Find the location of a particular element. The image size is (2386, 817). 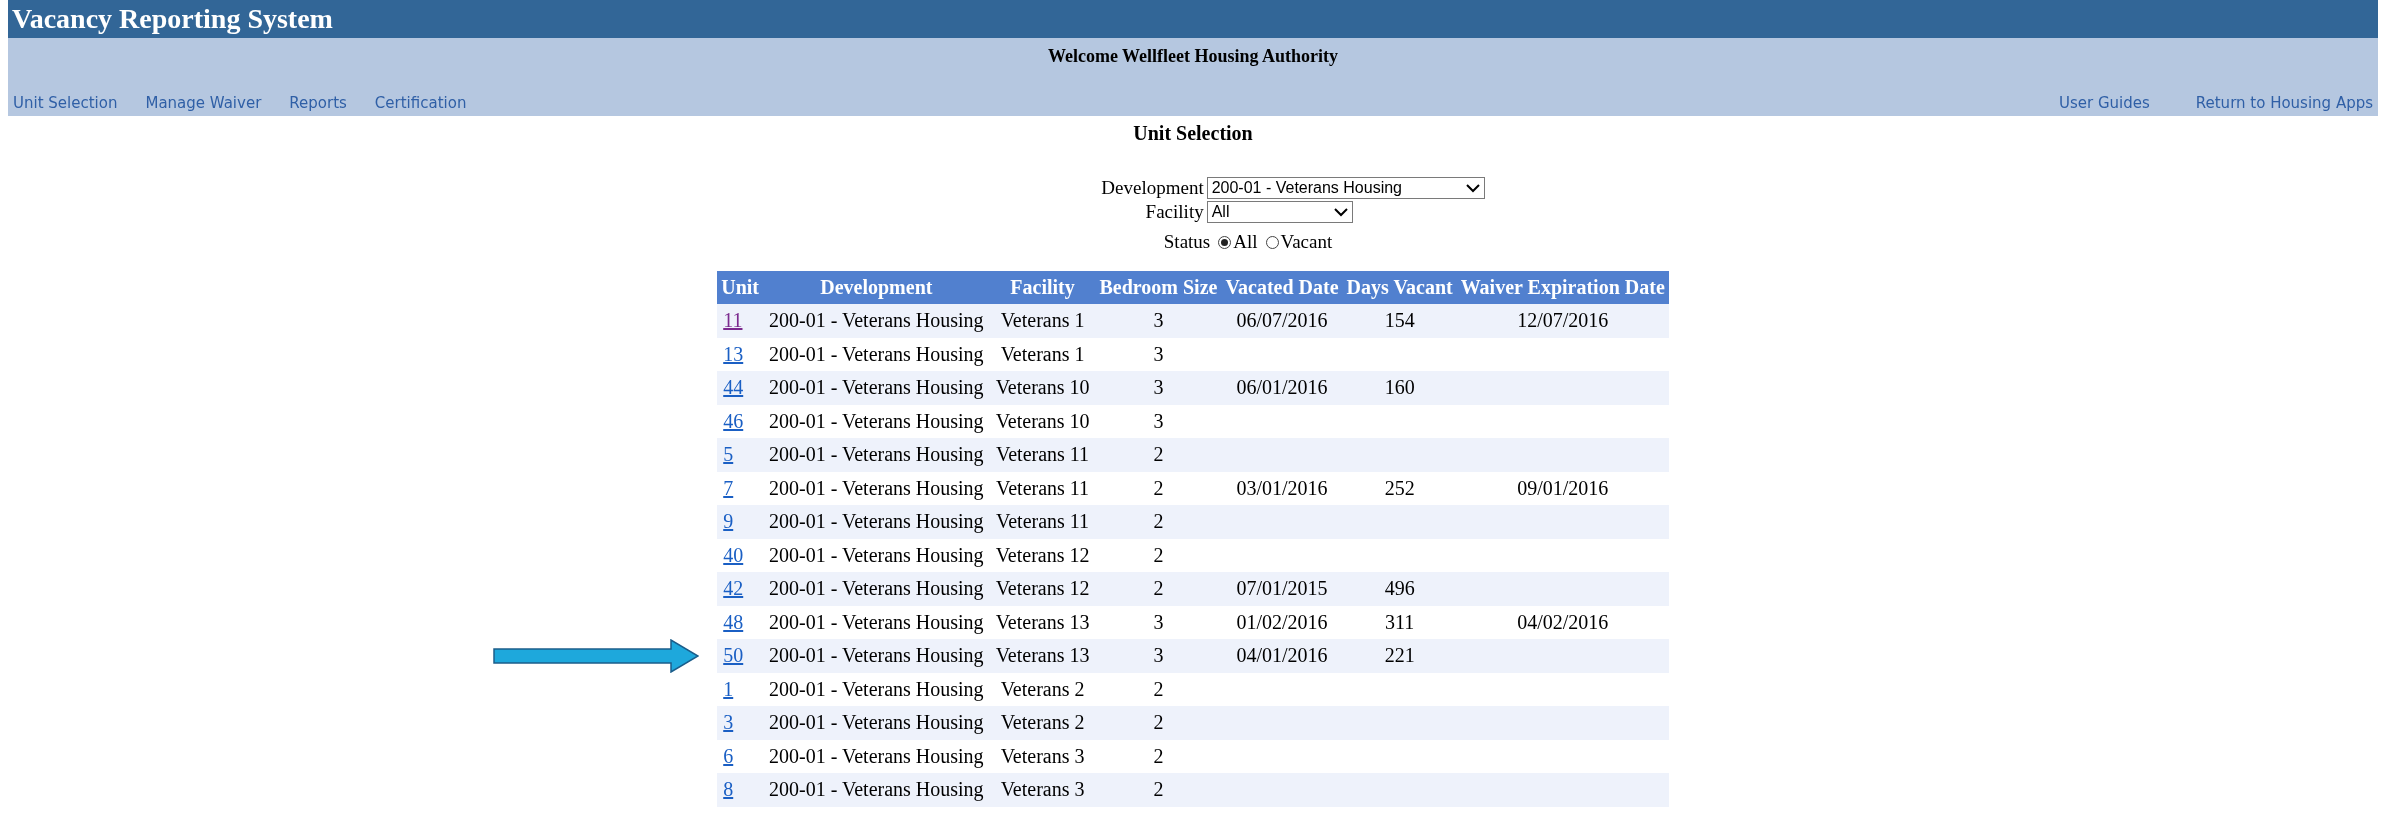

unit-link: 3 is located at coordinates (728, 722).